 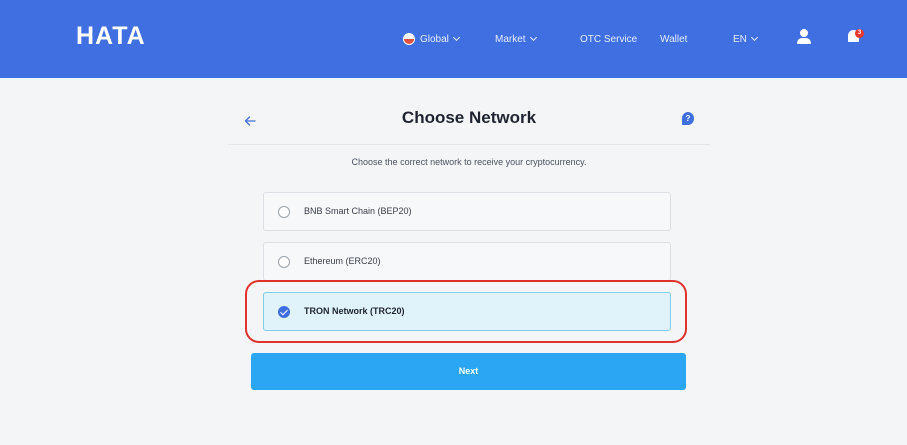 What do you see at coordinates (469, 117) in the screenshot?
I see `page-title: Choose Network` at bounding box center [469, 117].